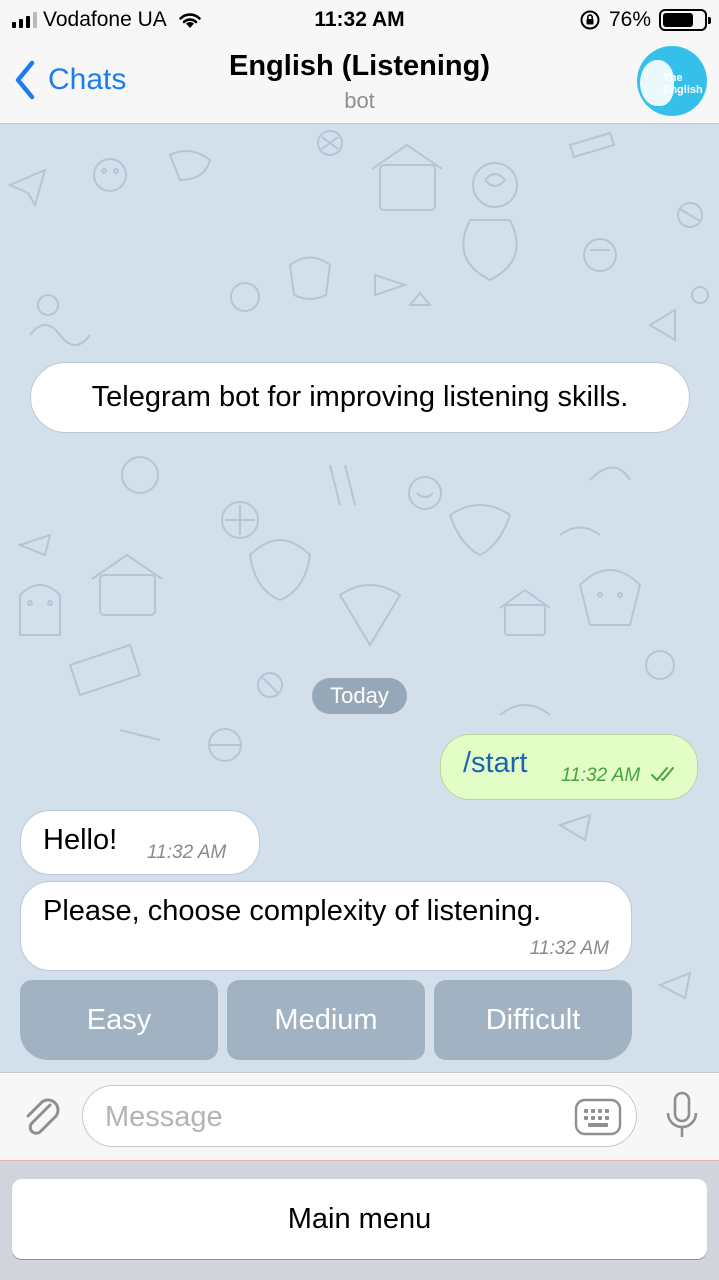  I want to click on reply-keyboard: Main menu, so click(359, 1220).